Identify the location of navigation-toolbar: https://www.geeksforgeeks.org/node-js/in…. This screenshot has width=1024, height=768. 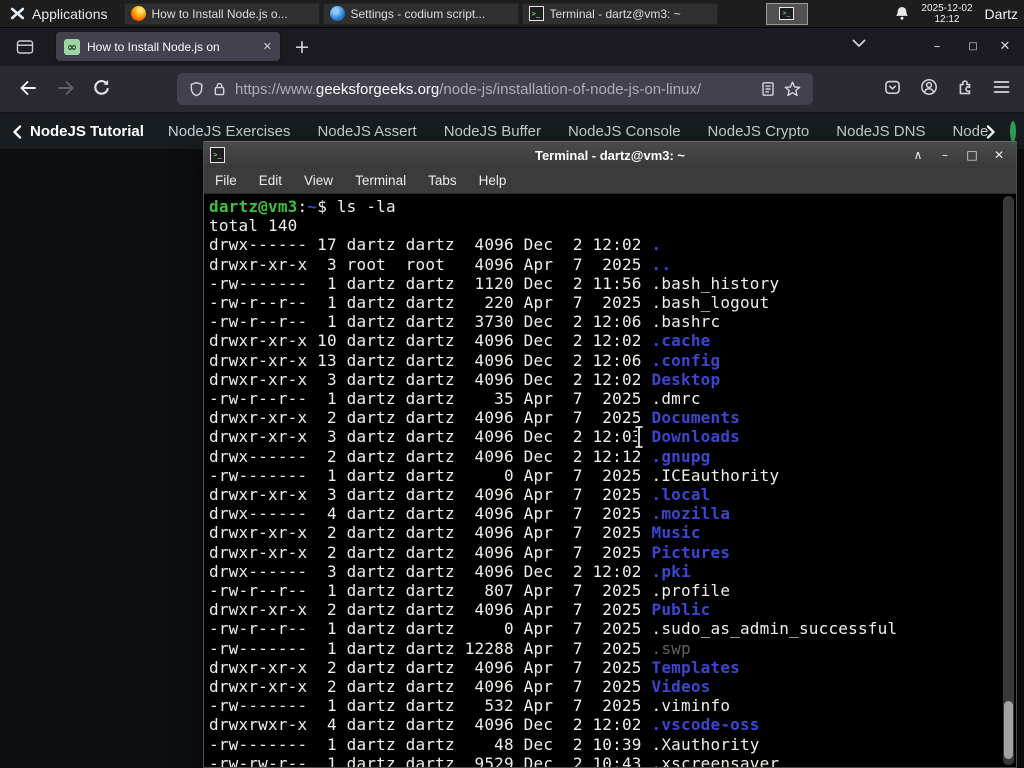
(512, 89).